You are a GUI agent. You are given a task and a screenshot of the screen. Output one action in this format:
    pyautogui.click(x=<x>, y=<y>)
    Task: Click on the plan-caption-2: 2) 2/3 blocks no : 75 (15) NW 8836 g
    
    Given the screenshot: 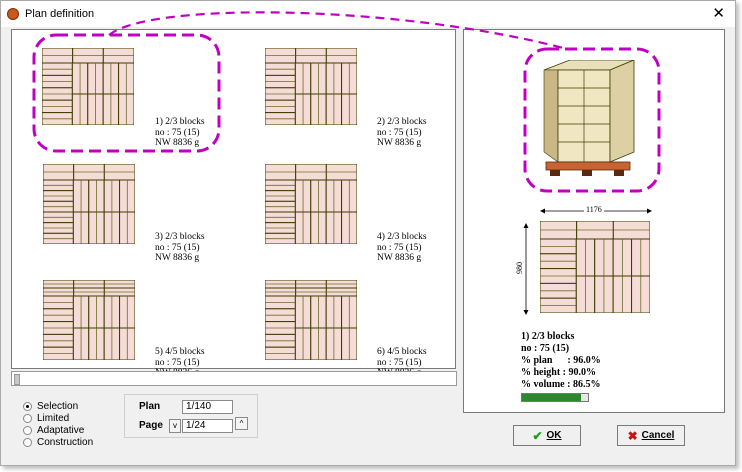 What is the action you would take?
    pyautogui.click(x=402, y=132)
    